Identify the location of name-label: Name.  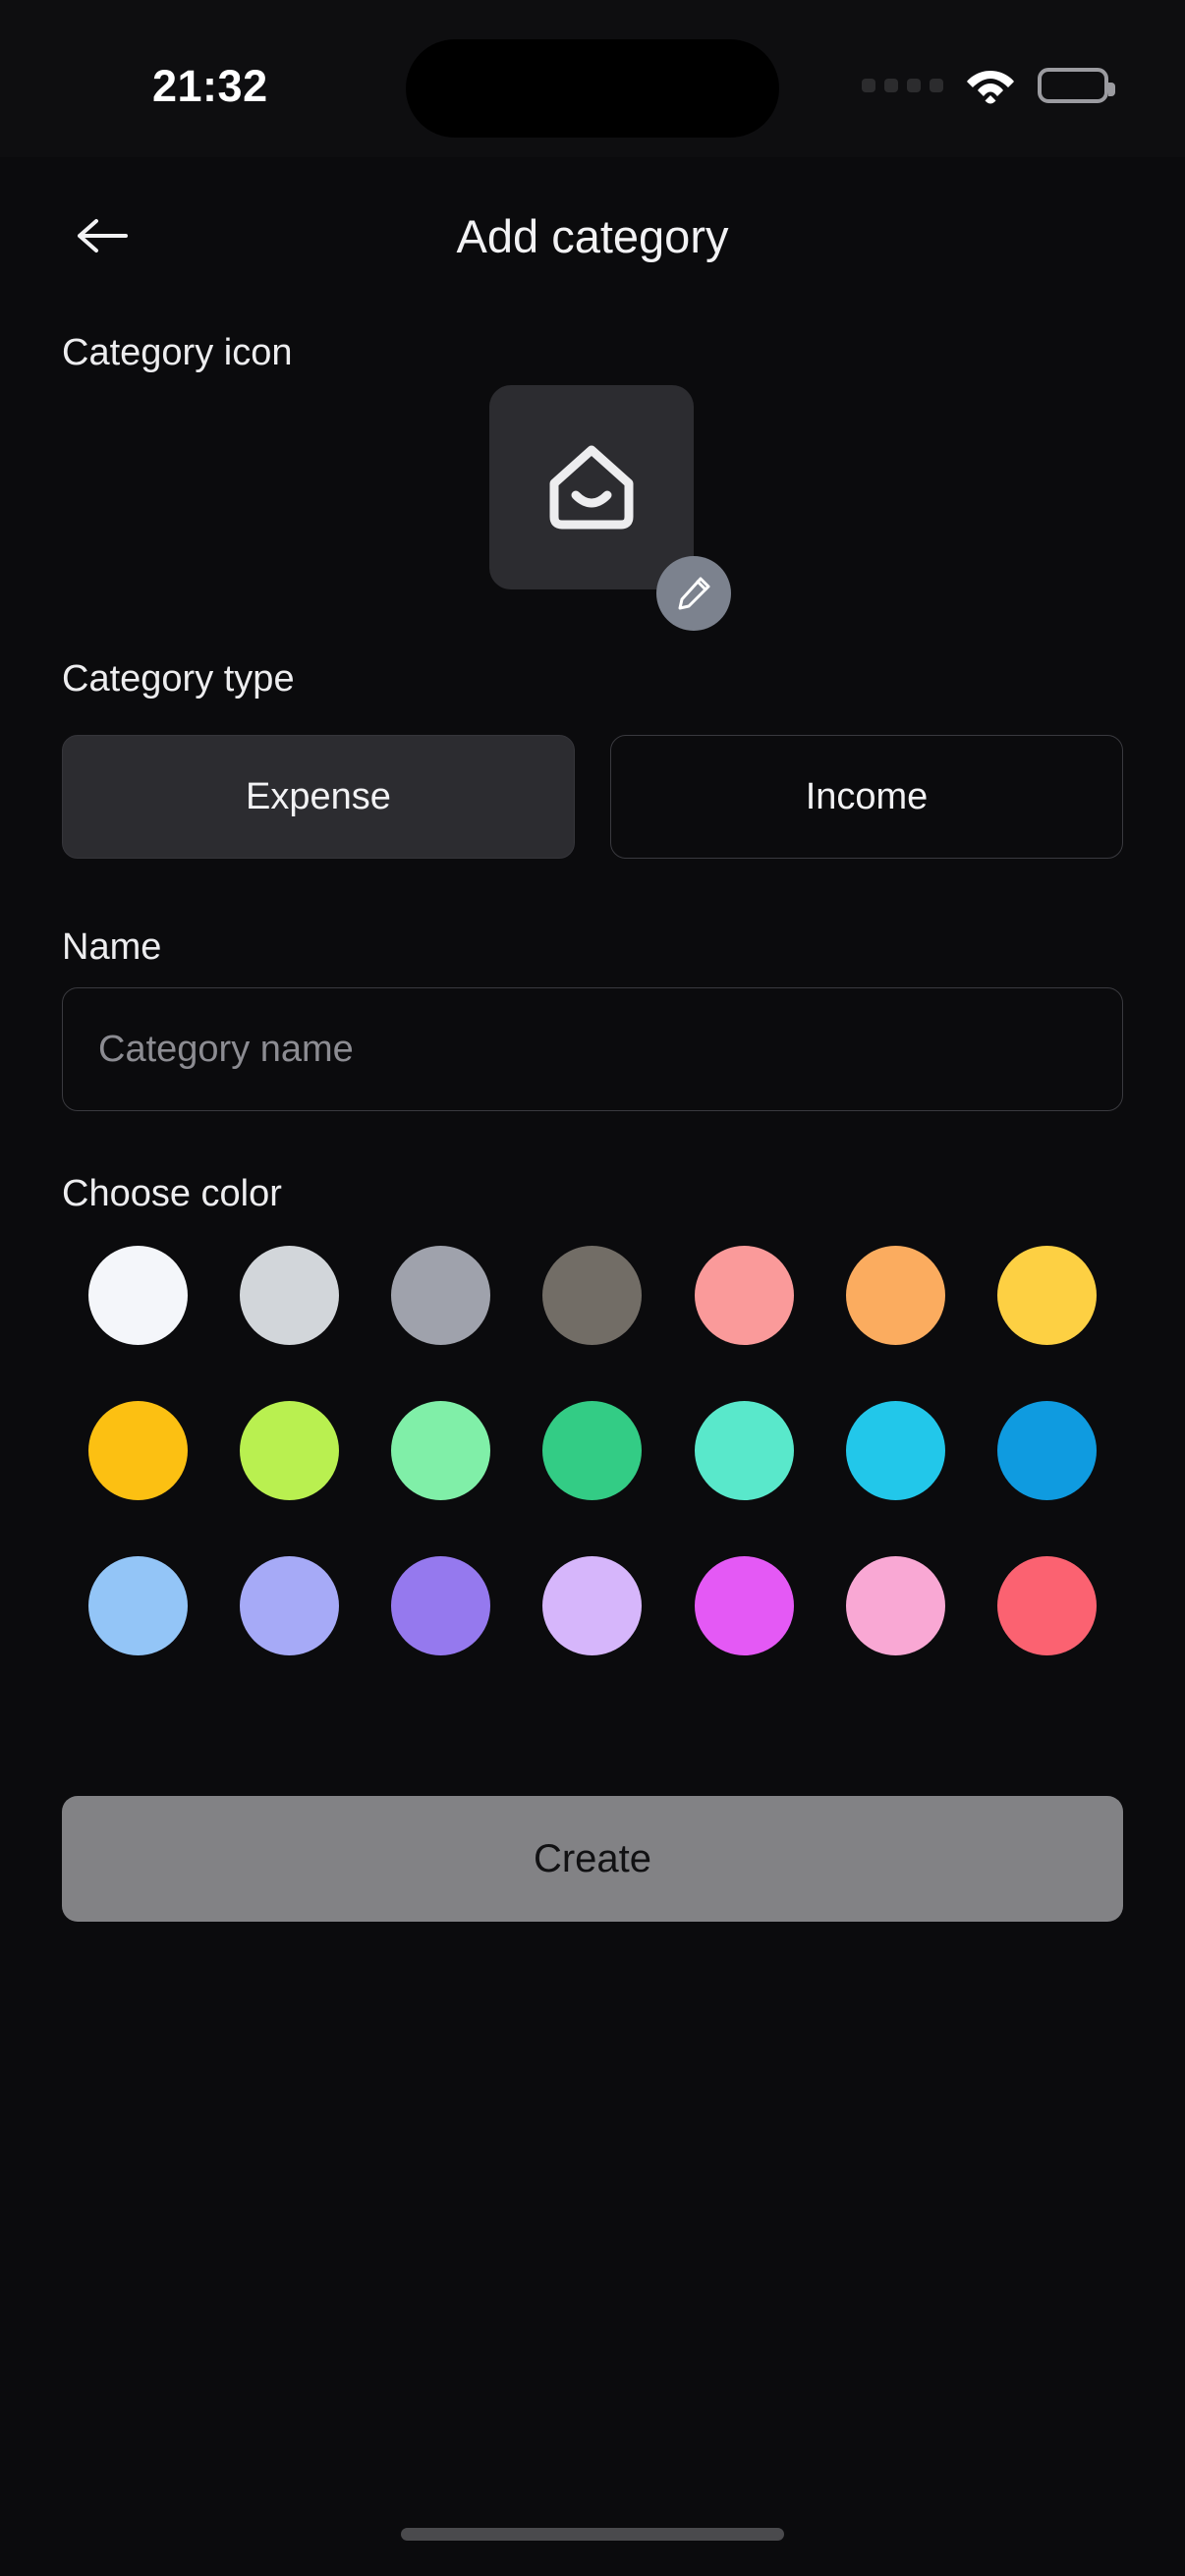
(112, 947).